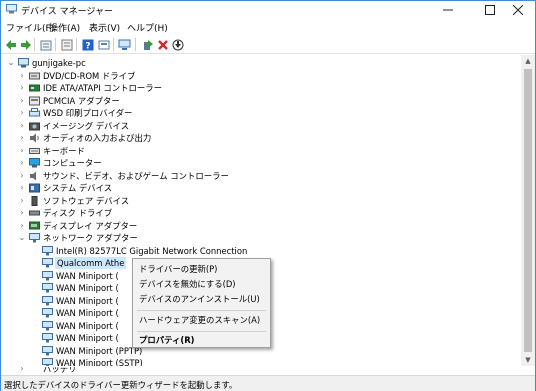  What do you see at coordinates (528, 360) in the screenshot?
I see `scroll-down-icon: ▼` at bounding box center [528, 360].